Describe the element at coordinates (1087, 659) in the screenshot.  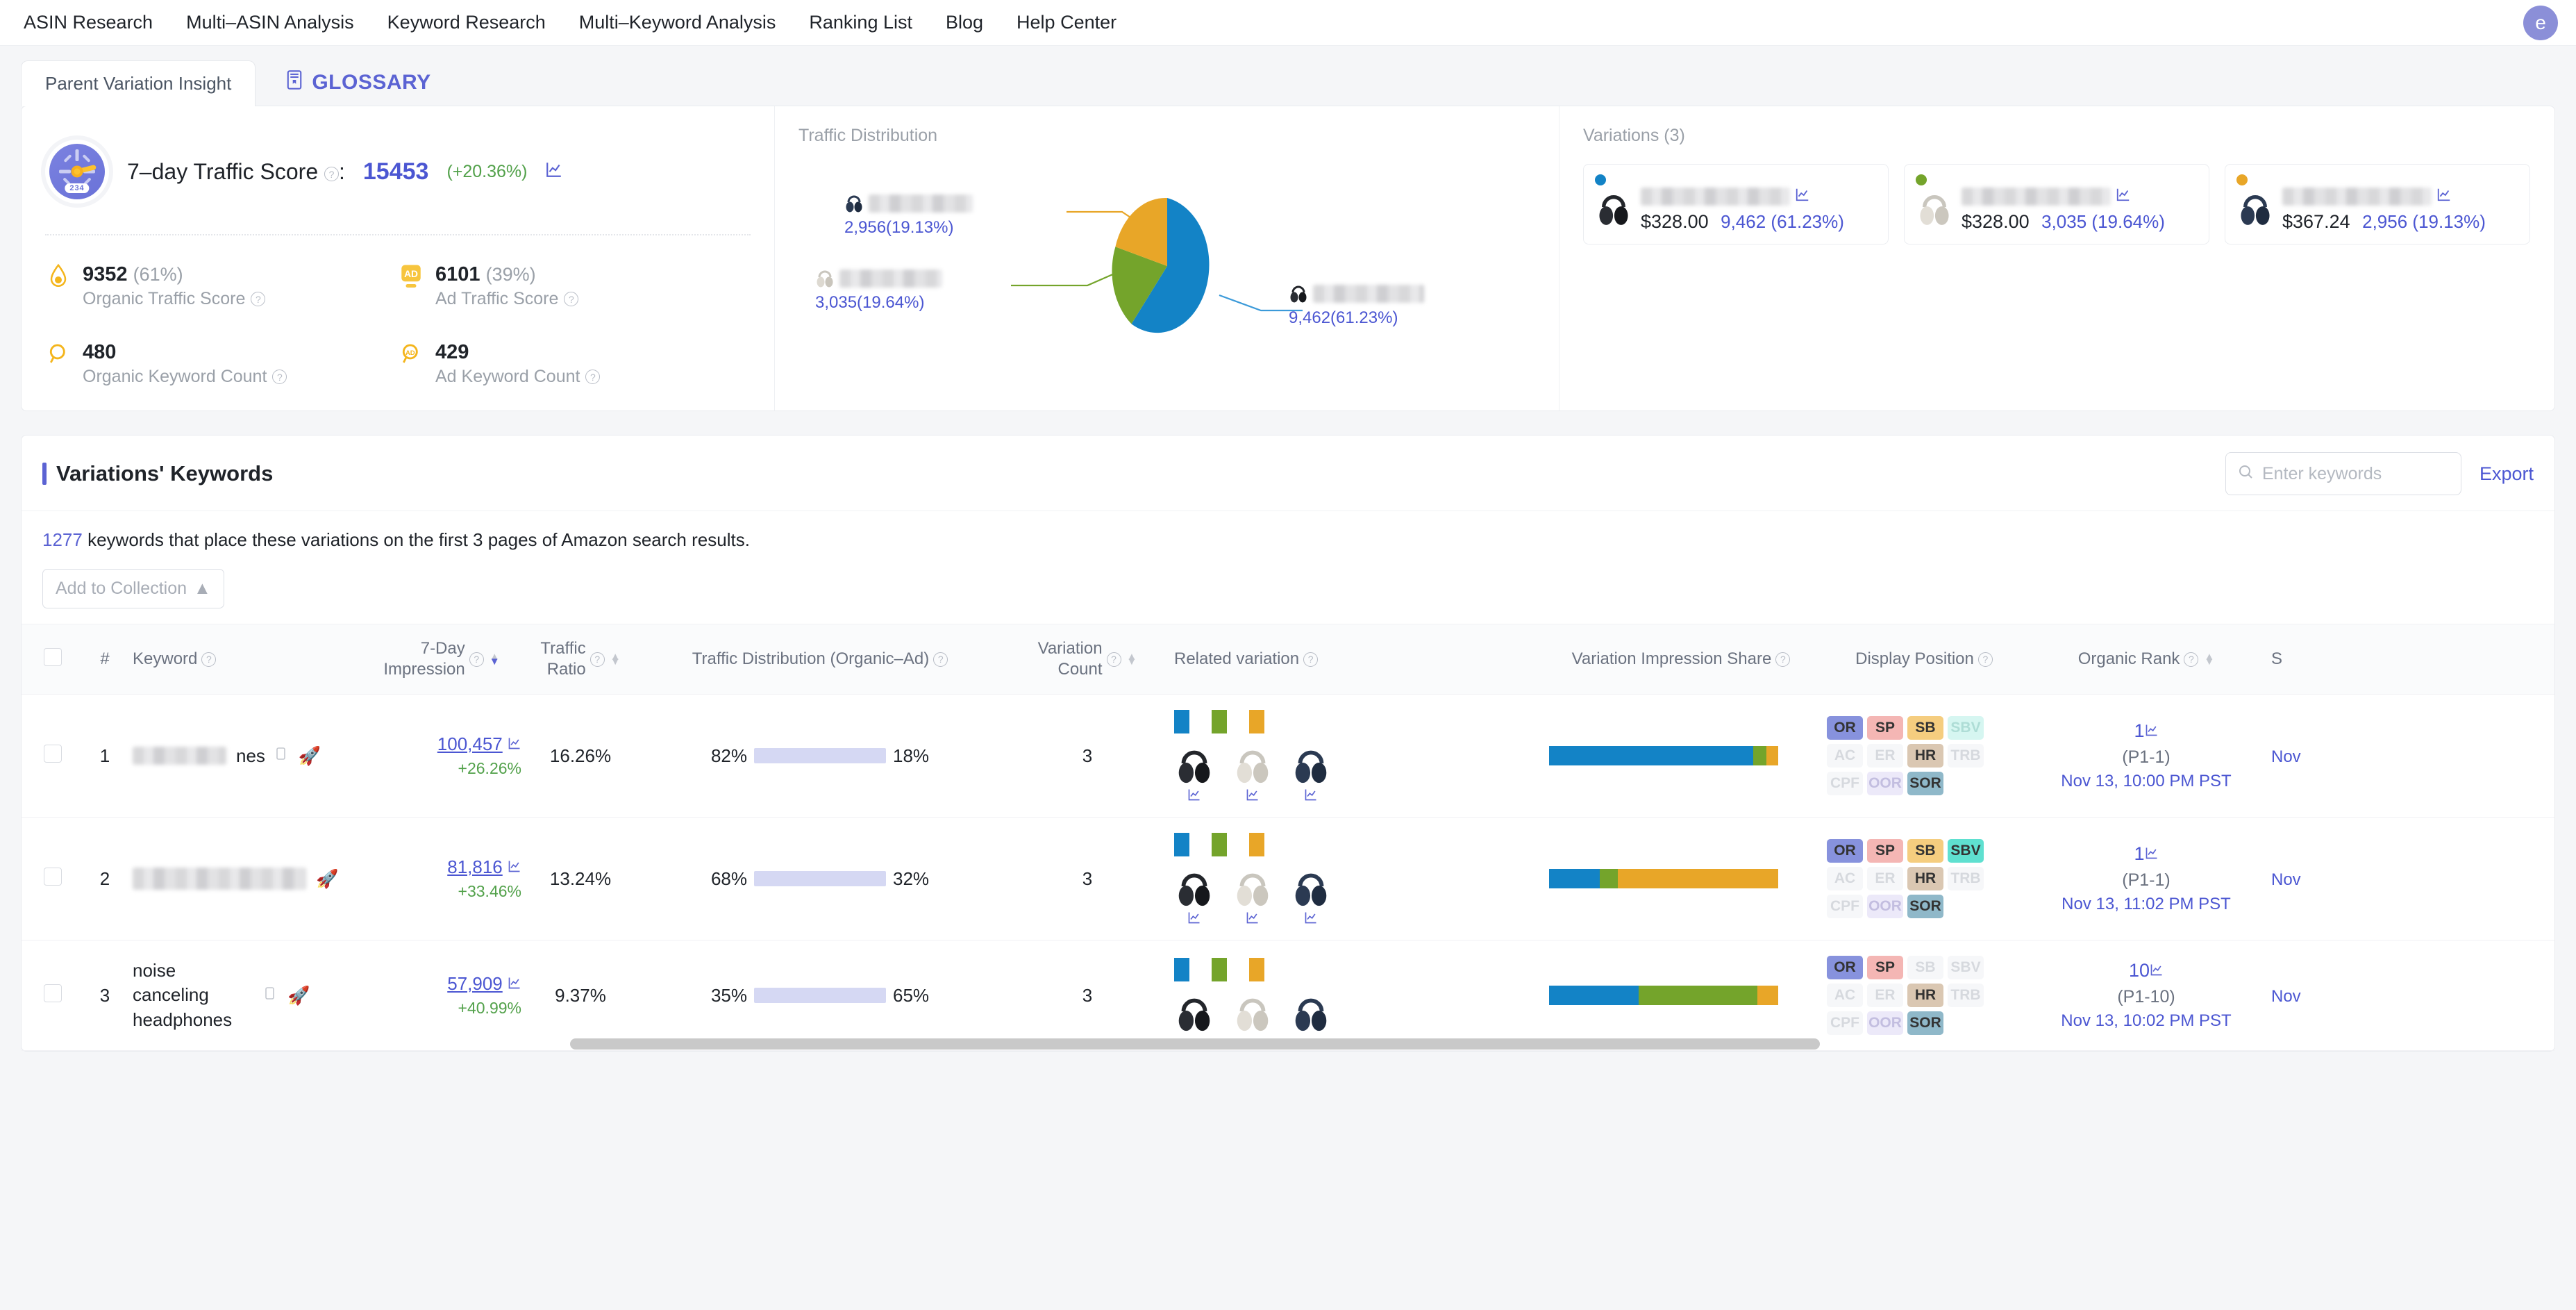
I see `col-variation-count: Variation Count? ▲ ▼` at that location.